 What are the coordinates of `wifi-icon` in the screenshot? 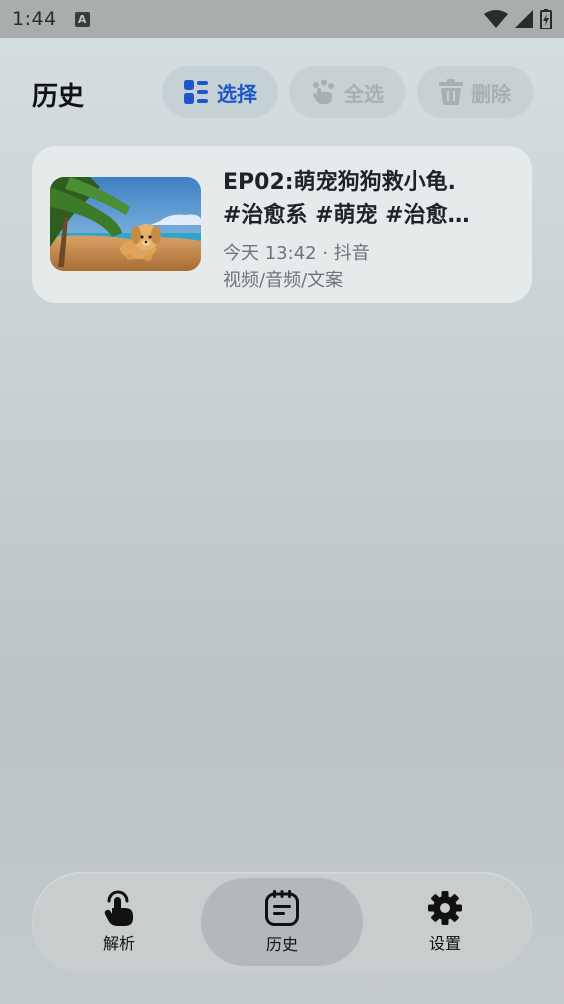 It's located at (496, 19).